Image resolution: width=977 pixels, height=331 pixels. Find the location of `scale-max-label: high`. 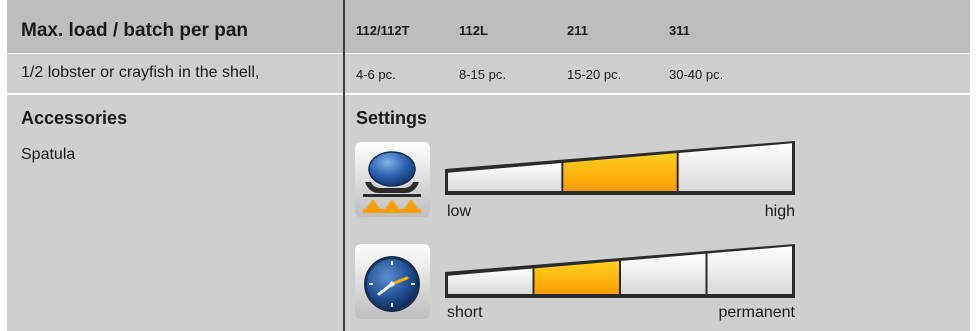

scale-max-label: high is located at coordinates (779, 211).